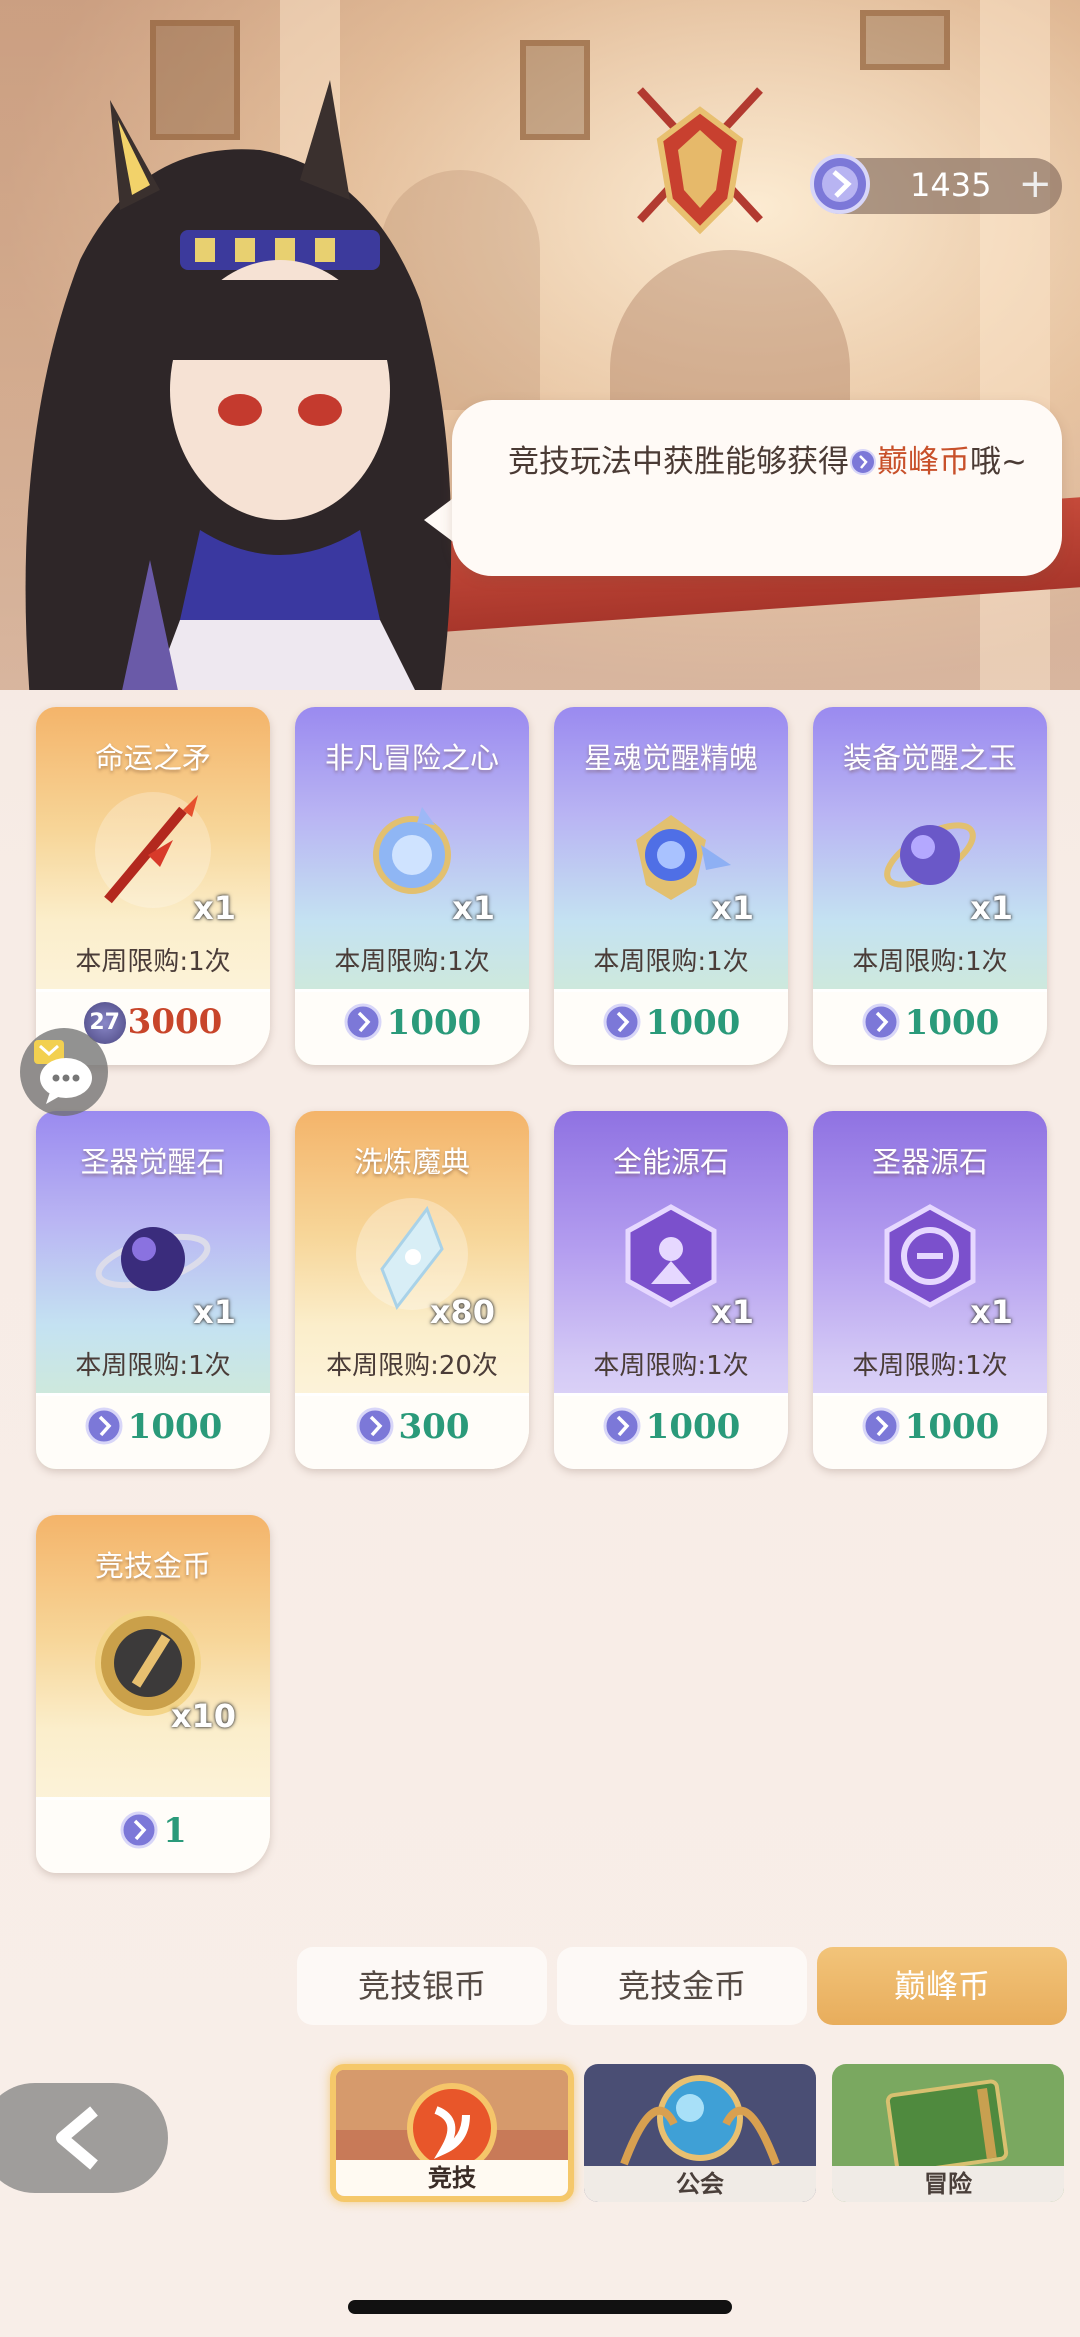 The height and width of the screenshot is (2337, 1080). What do you see at coordinates (540, 2307) in the screenshot?
I see `home-indicator` at bounding box center [540, 2307].